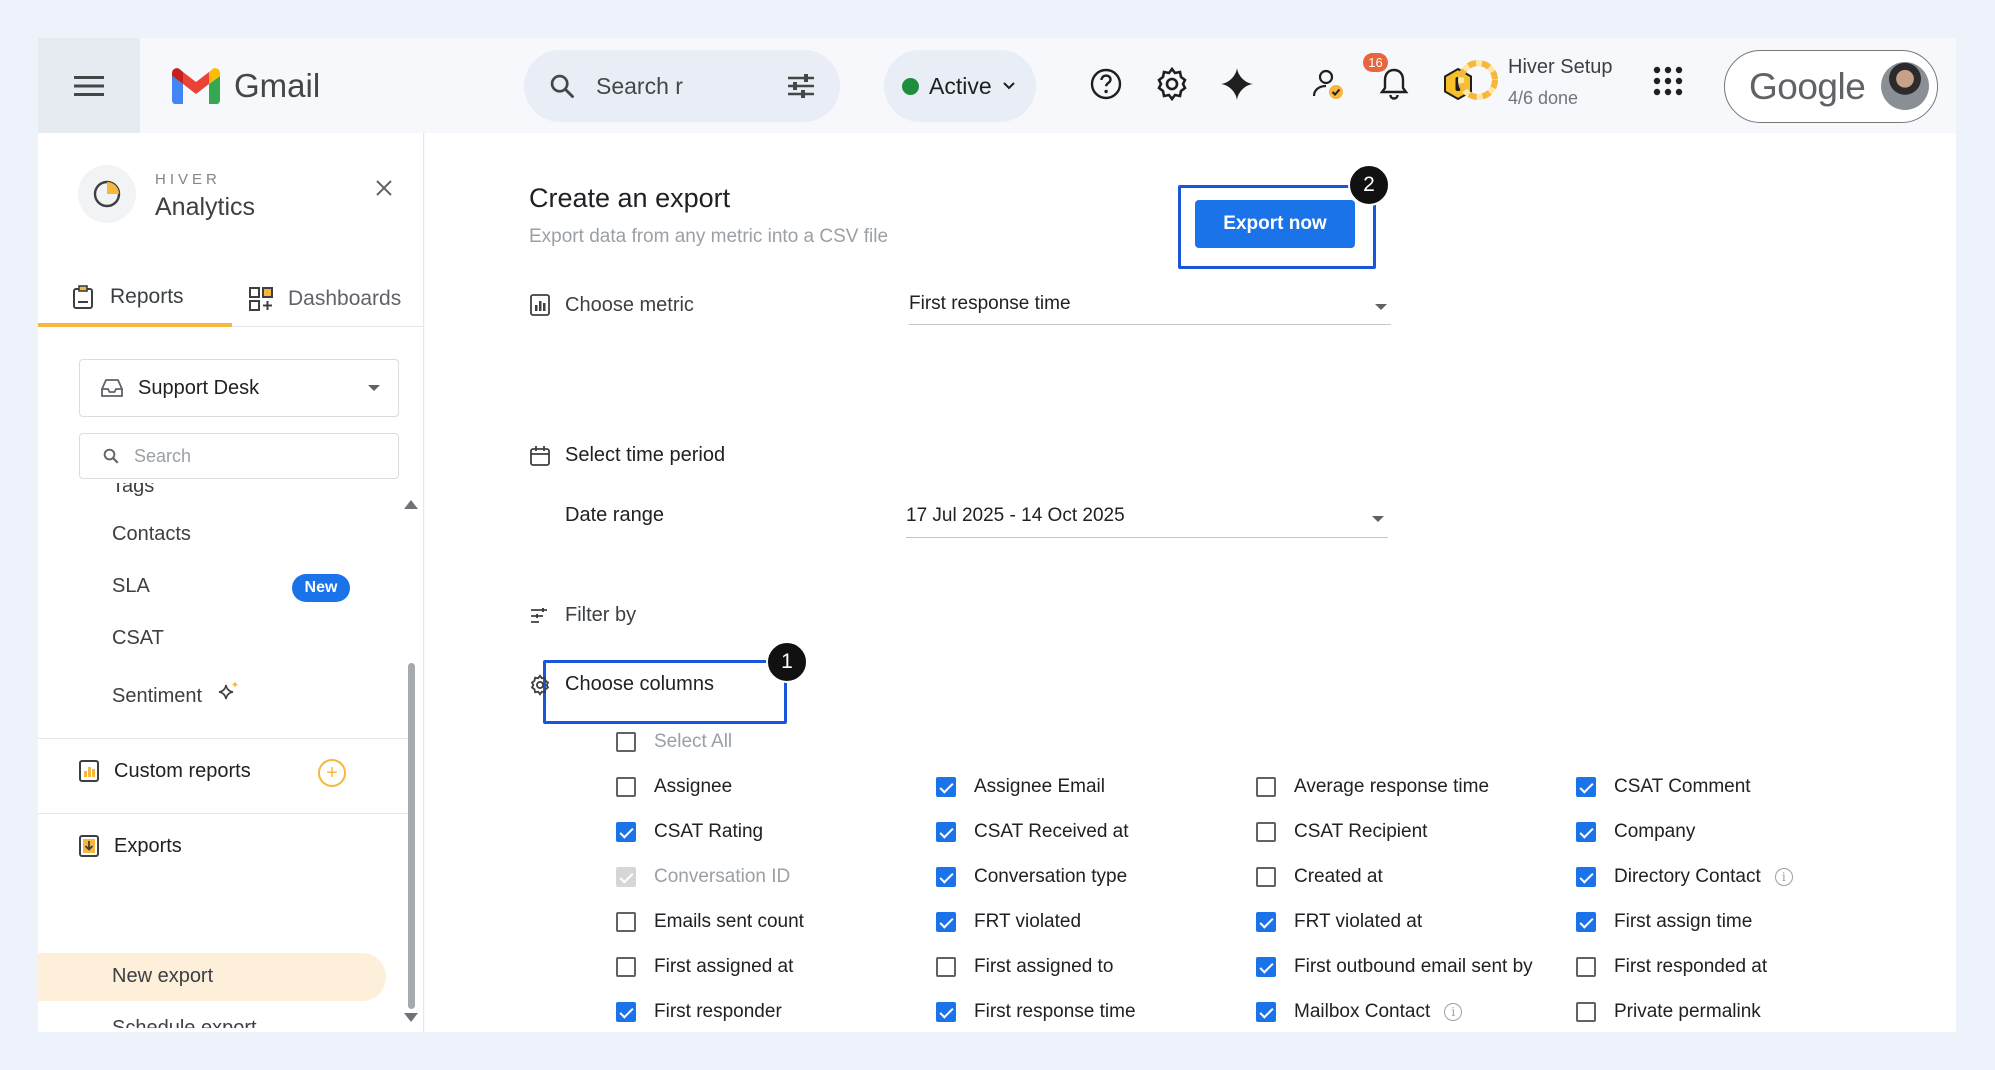  I want to click on scroll-down-arrow-icon, so click(411, 1017).